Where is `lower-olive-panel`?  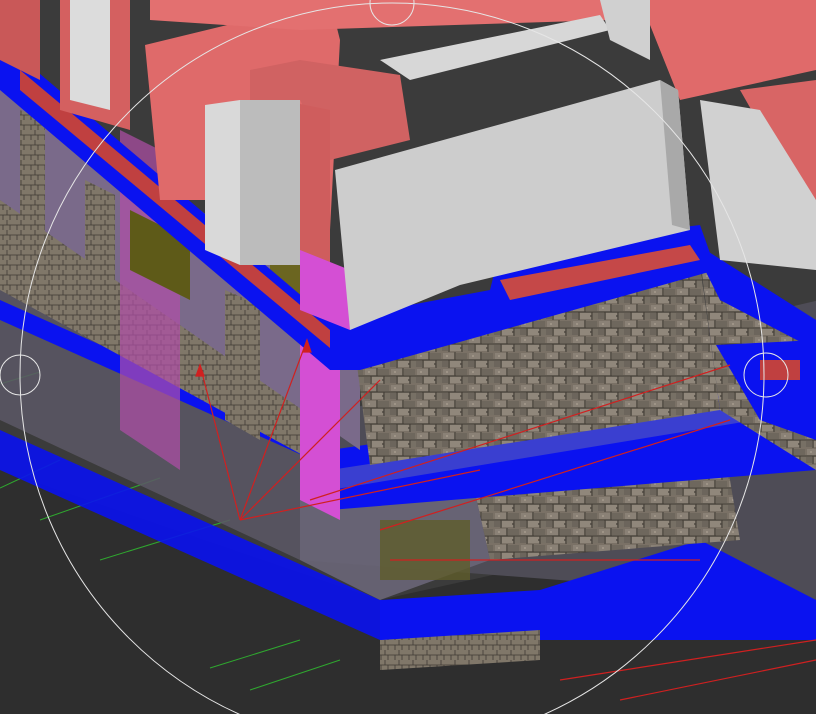 lower-olive-panel is located at coordinates (425, 550).